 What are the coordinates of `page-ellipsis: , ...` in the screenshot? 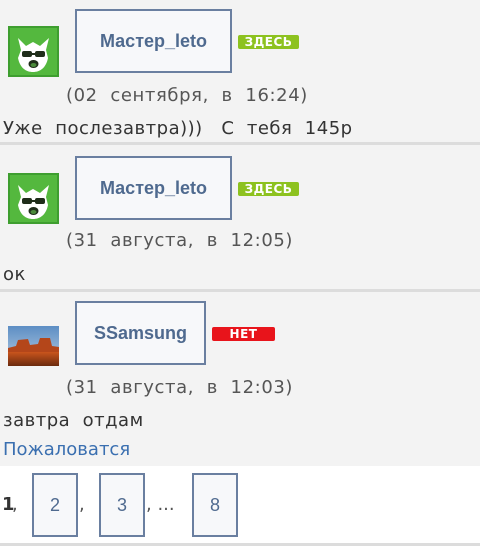 It's located at (160, 504).